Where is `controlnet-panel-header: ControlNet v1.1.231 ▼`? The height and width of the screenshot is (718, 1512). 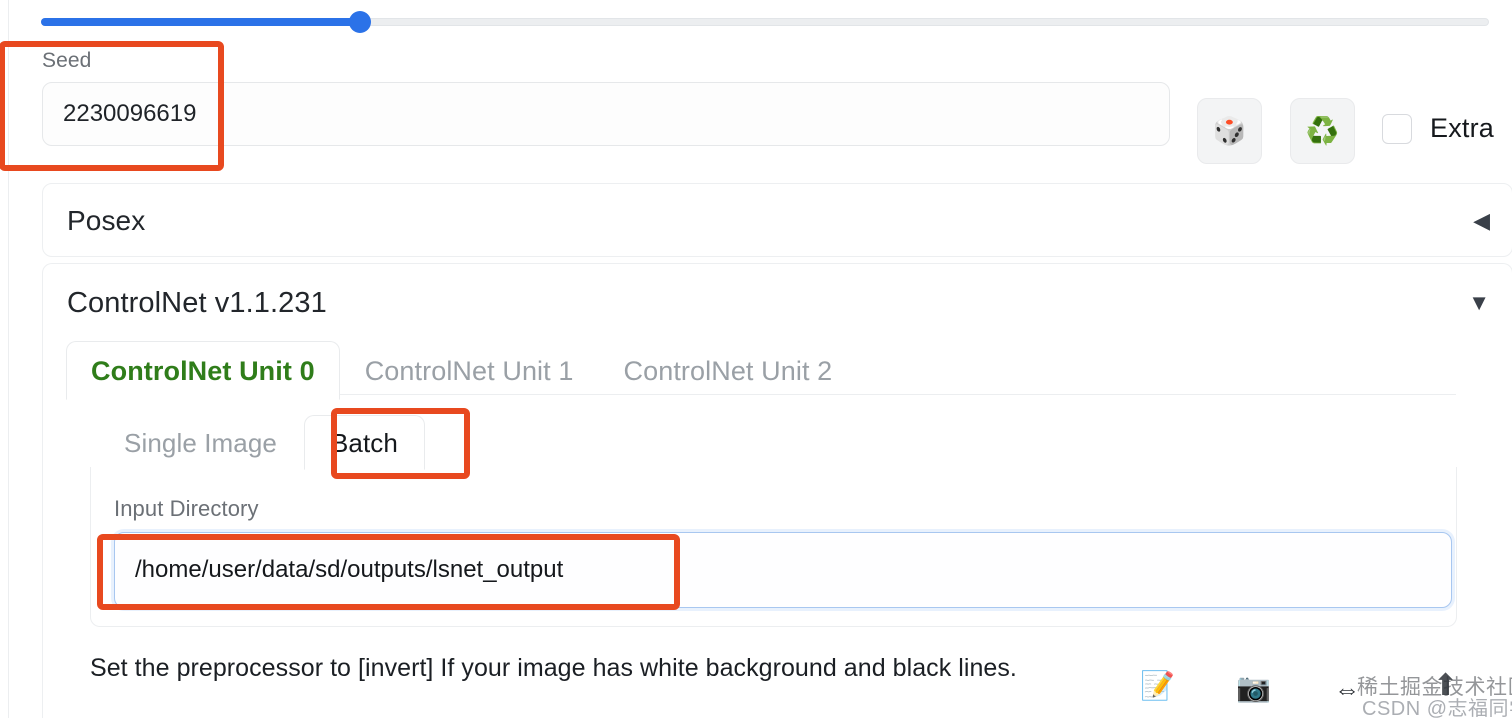 controlnet-panel-header: ControlNet v1.1.231 ▼ is located at coordinates (777, 303).